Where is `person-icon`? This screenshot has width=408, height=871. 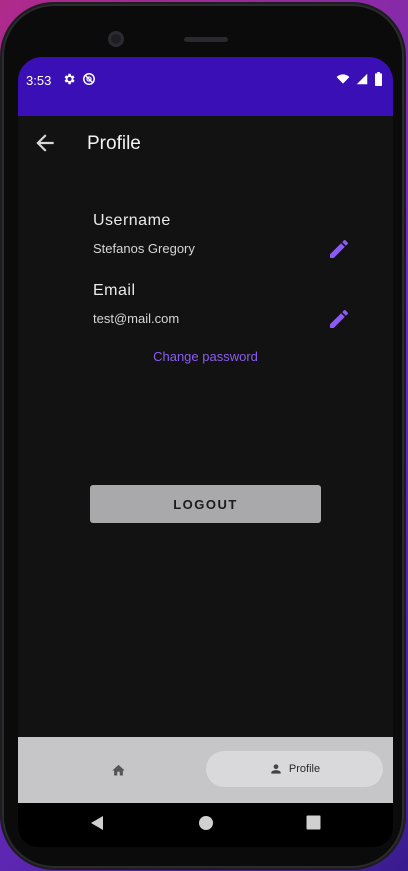 person-icon is located at coordinates (276, 769).